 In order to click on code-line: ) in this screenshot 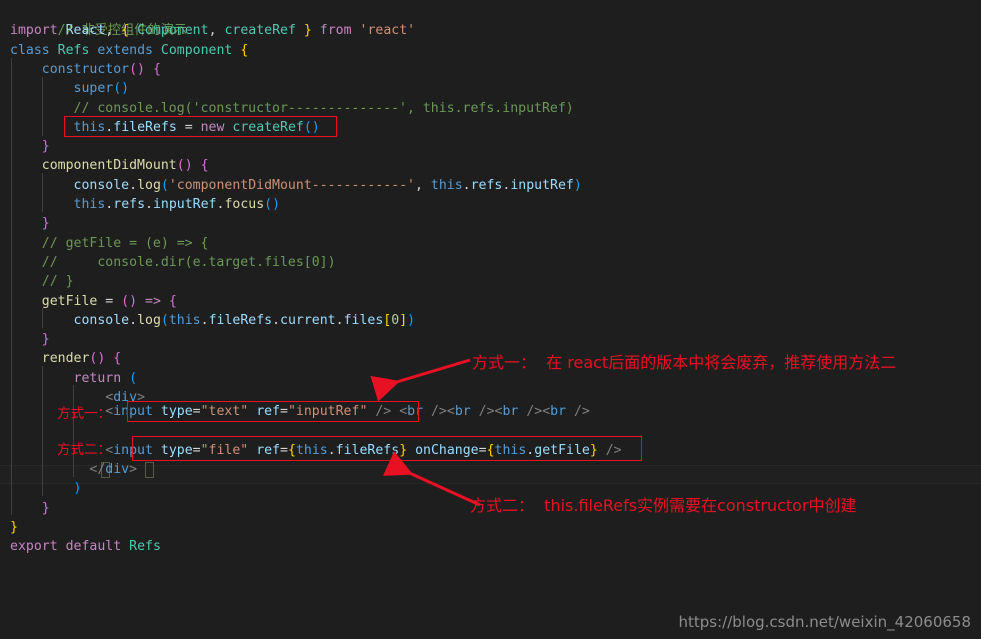, I will do `click(77, 489)`.